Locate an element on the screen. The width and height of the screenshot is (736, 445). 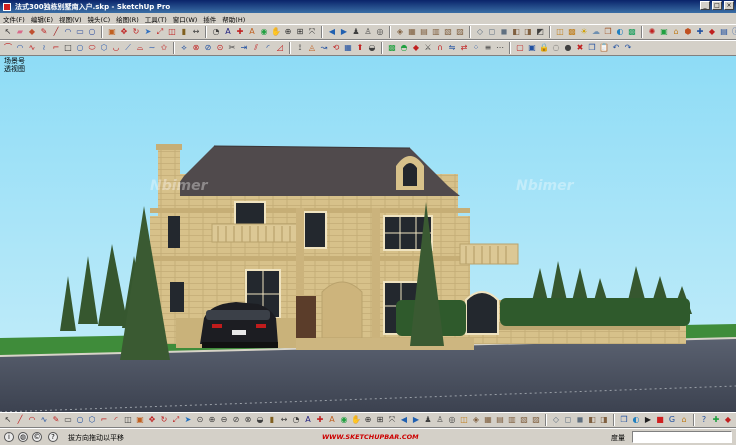
maximize-button: □ is located at coordinates (717, 5).